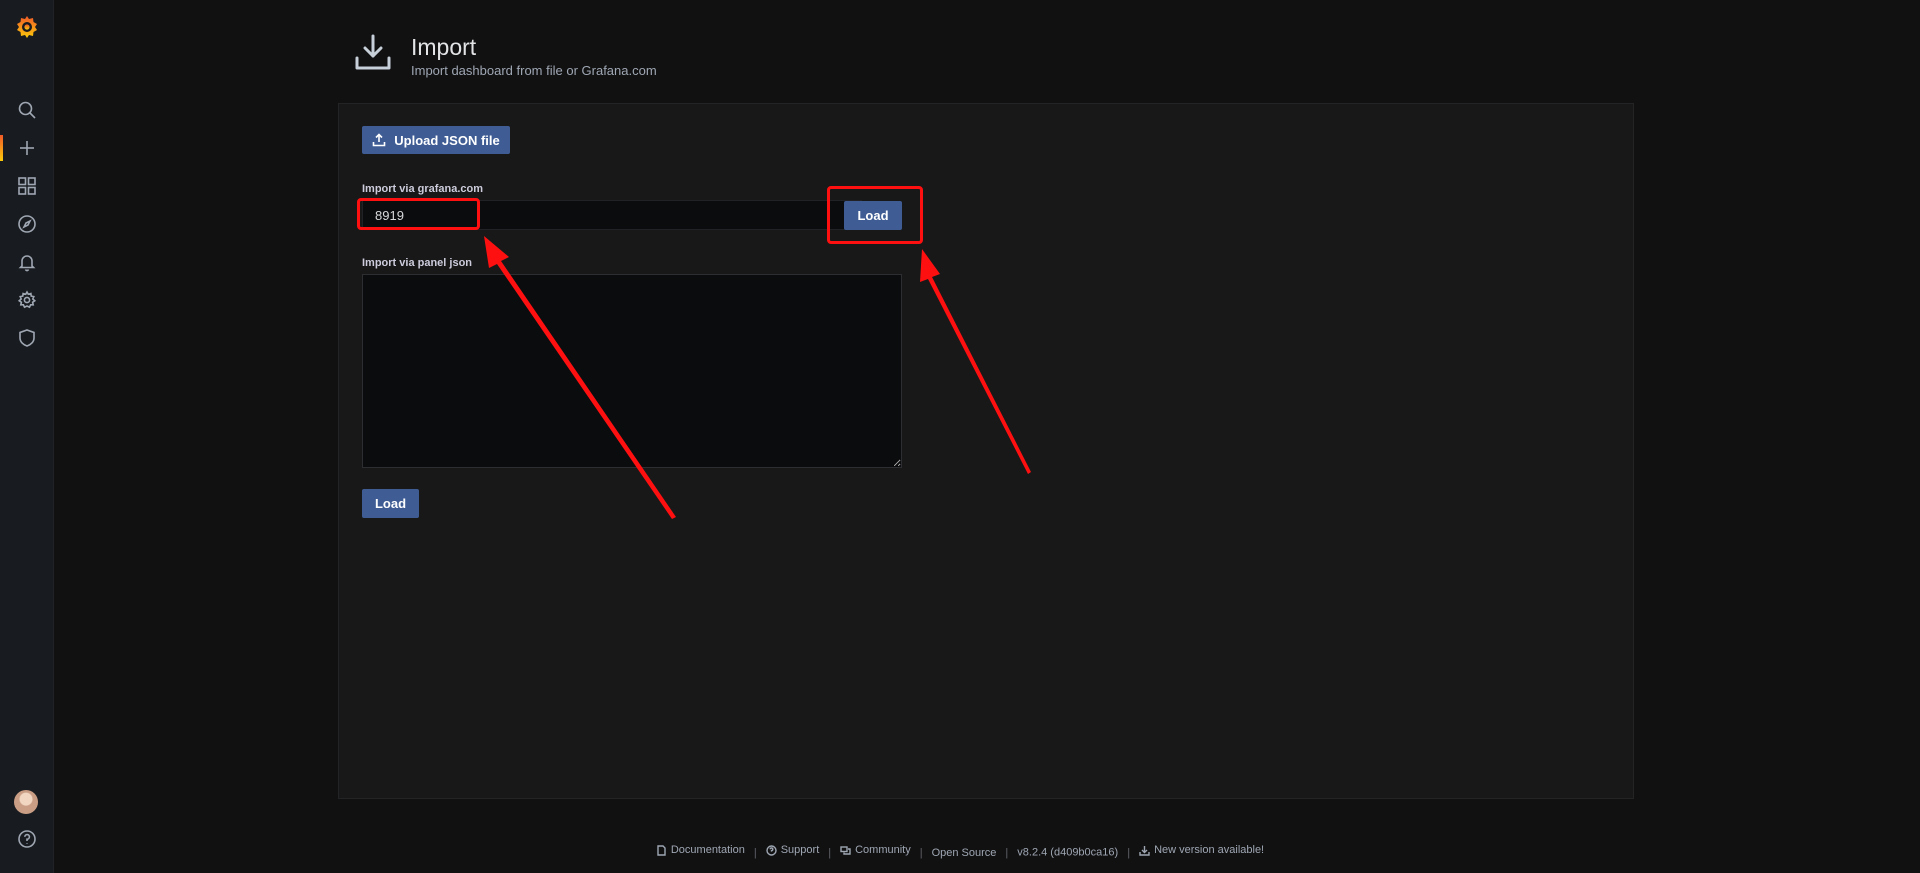 The width and height of the screenshot is (1920, 873). I want to click on footer-community-label: Community, so click(883, 850).